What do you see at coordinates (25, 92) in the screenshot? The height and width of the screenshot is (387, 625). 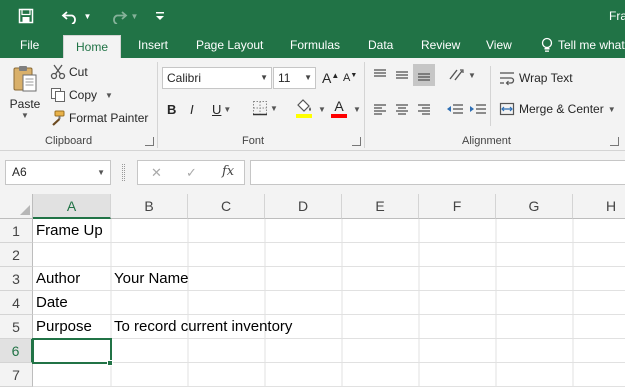 I see `paste-button: Paste ▼` at bounding box center [25, 92].